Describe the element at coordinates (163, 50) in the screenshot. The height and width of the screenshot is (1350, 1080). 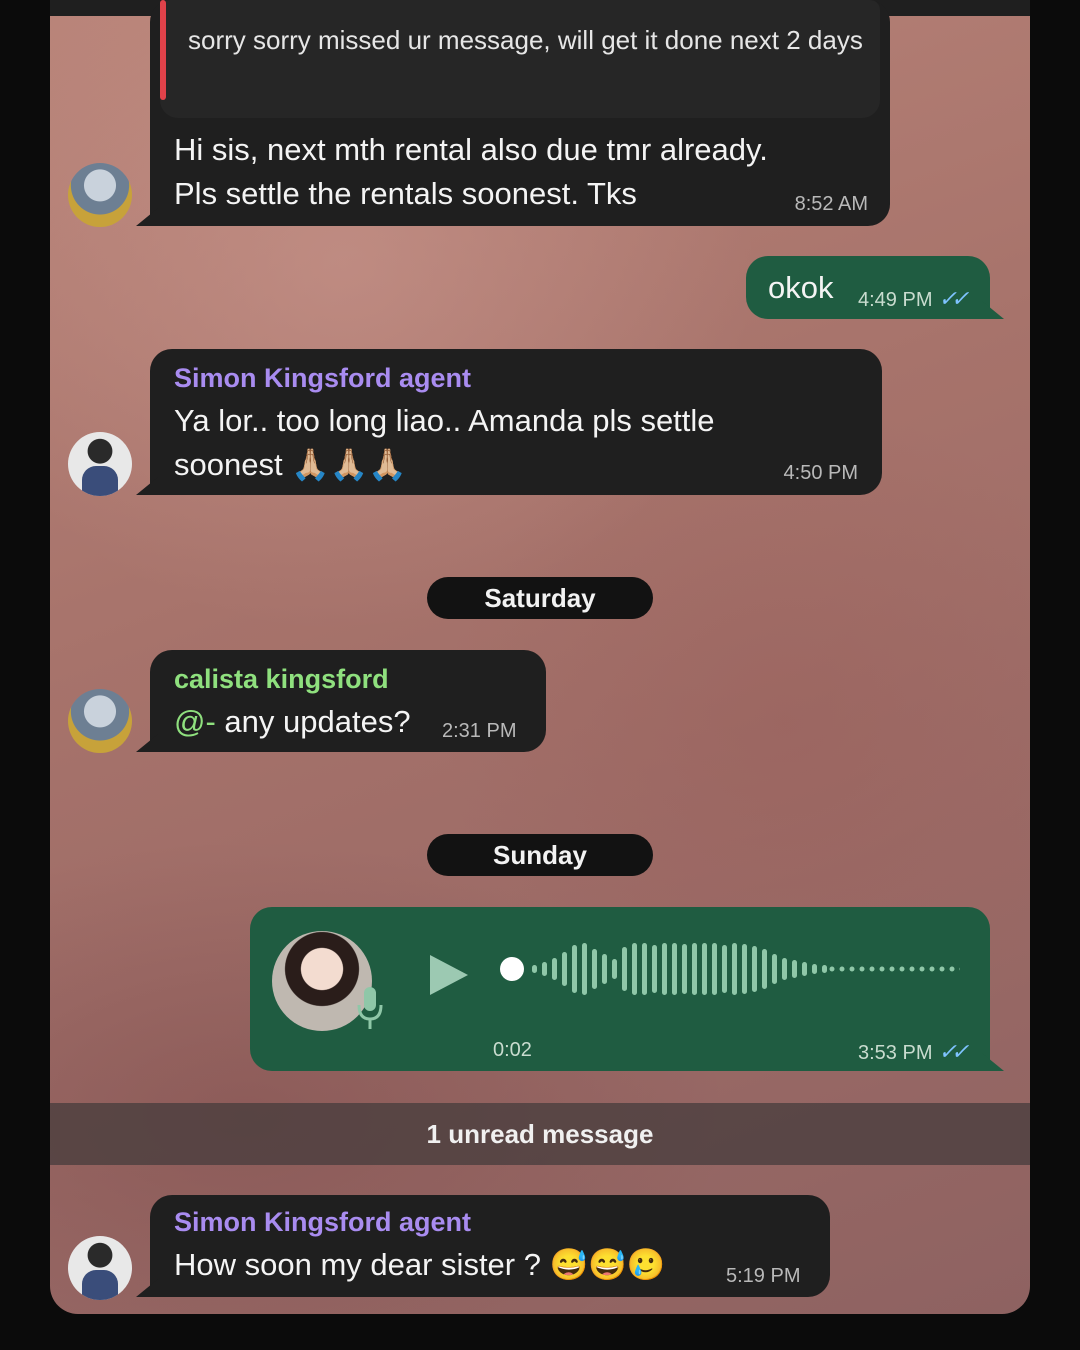
I see `reply-bar` at that location.